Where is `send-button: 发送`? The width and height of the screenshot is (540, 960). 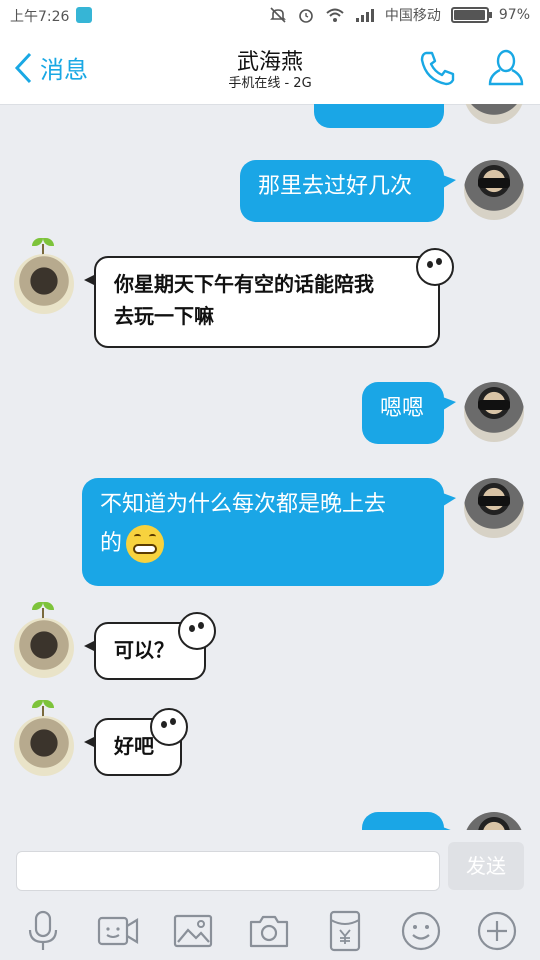
send-button: 发送 is located at coordinates (486, 866).